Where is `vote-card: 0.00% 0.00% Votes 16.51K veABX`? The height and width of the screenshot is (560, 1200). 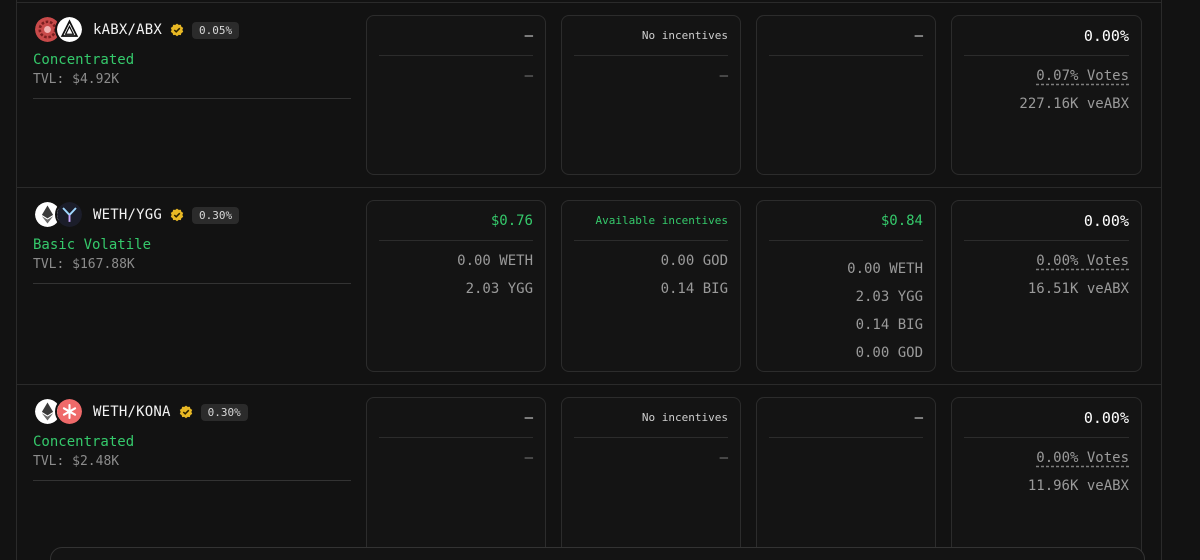 vote-card: 0.00% 0.00% Votes 16.51K veABX is located at coordinates (1046, 286).